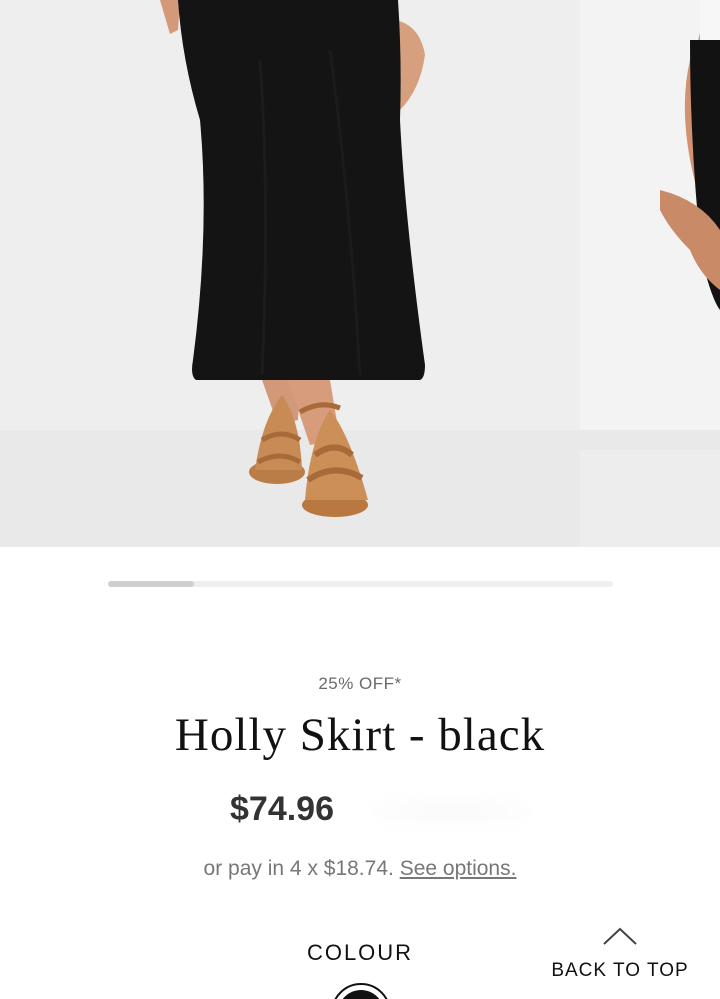 Image resolution: width=720 pixels, height=999 pixels. I want to click on product-title: Holly Skirt - black, so click(360, 735).